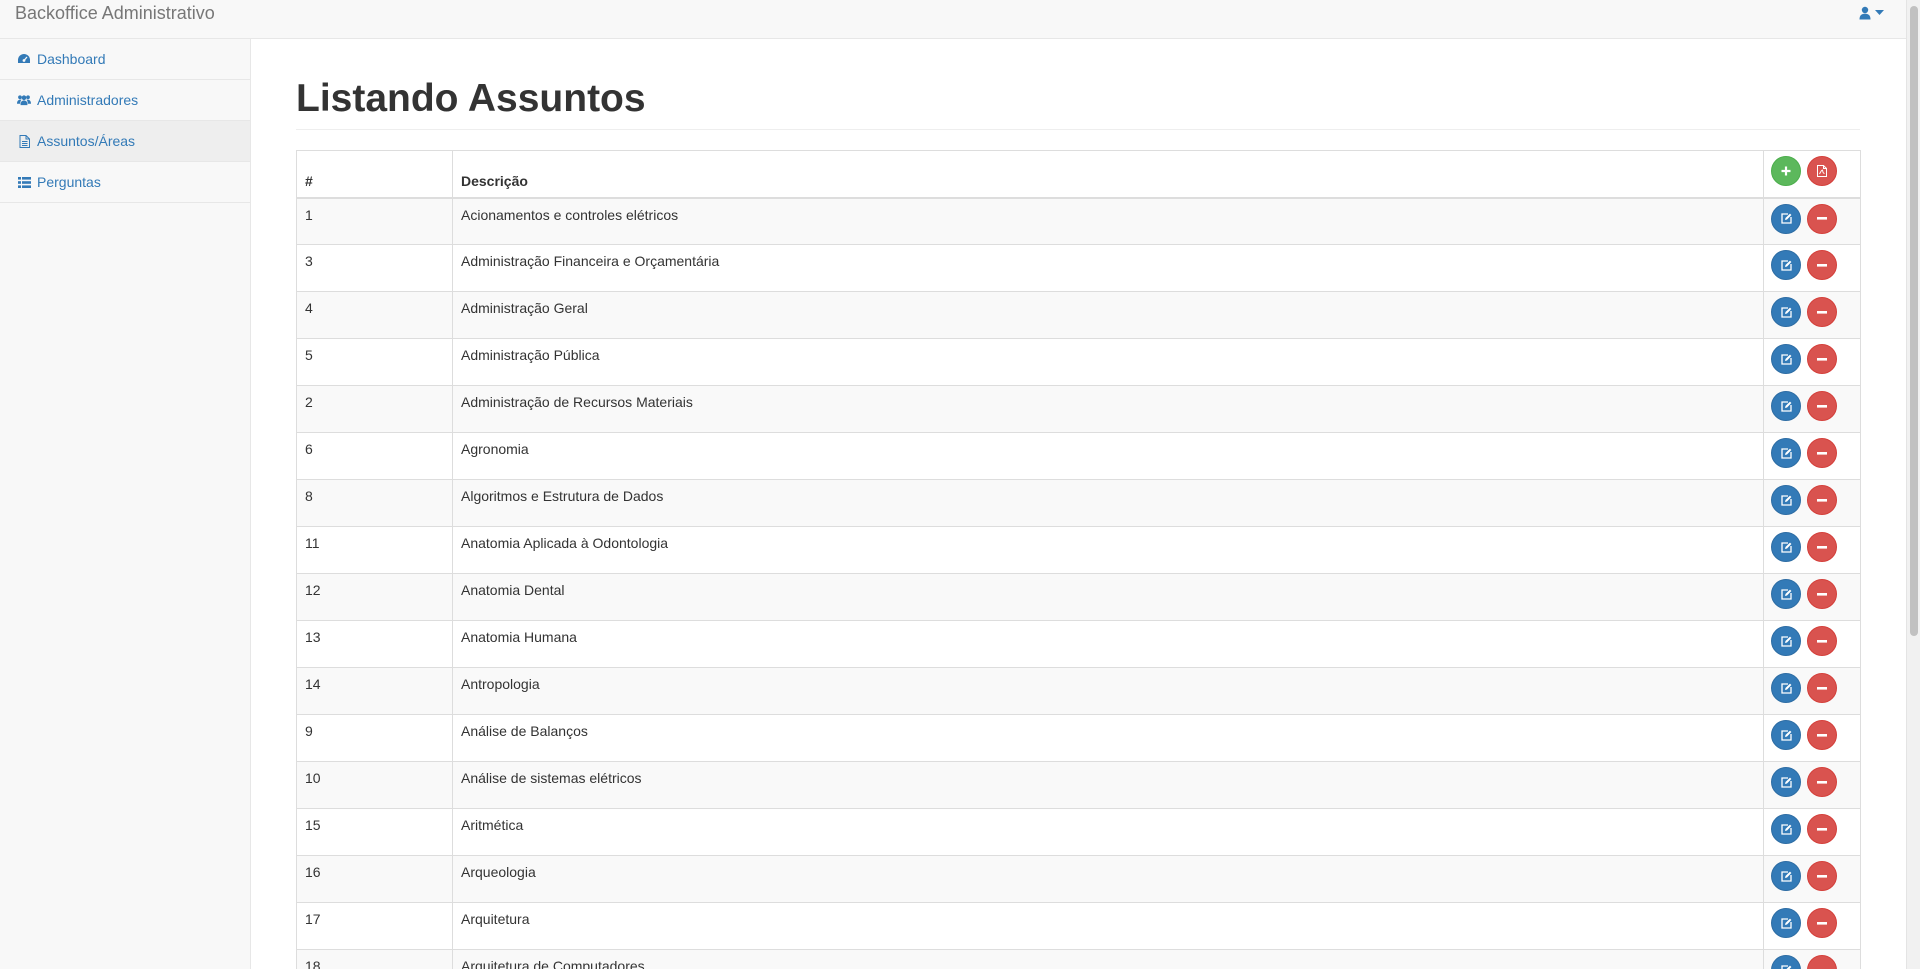  What do you see at coordinates (374, 503) in the screenshot?
I see `row-id: 8` at bounding box center [374, 503].